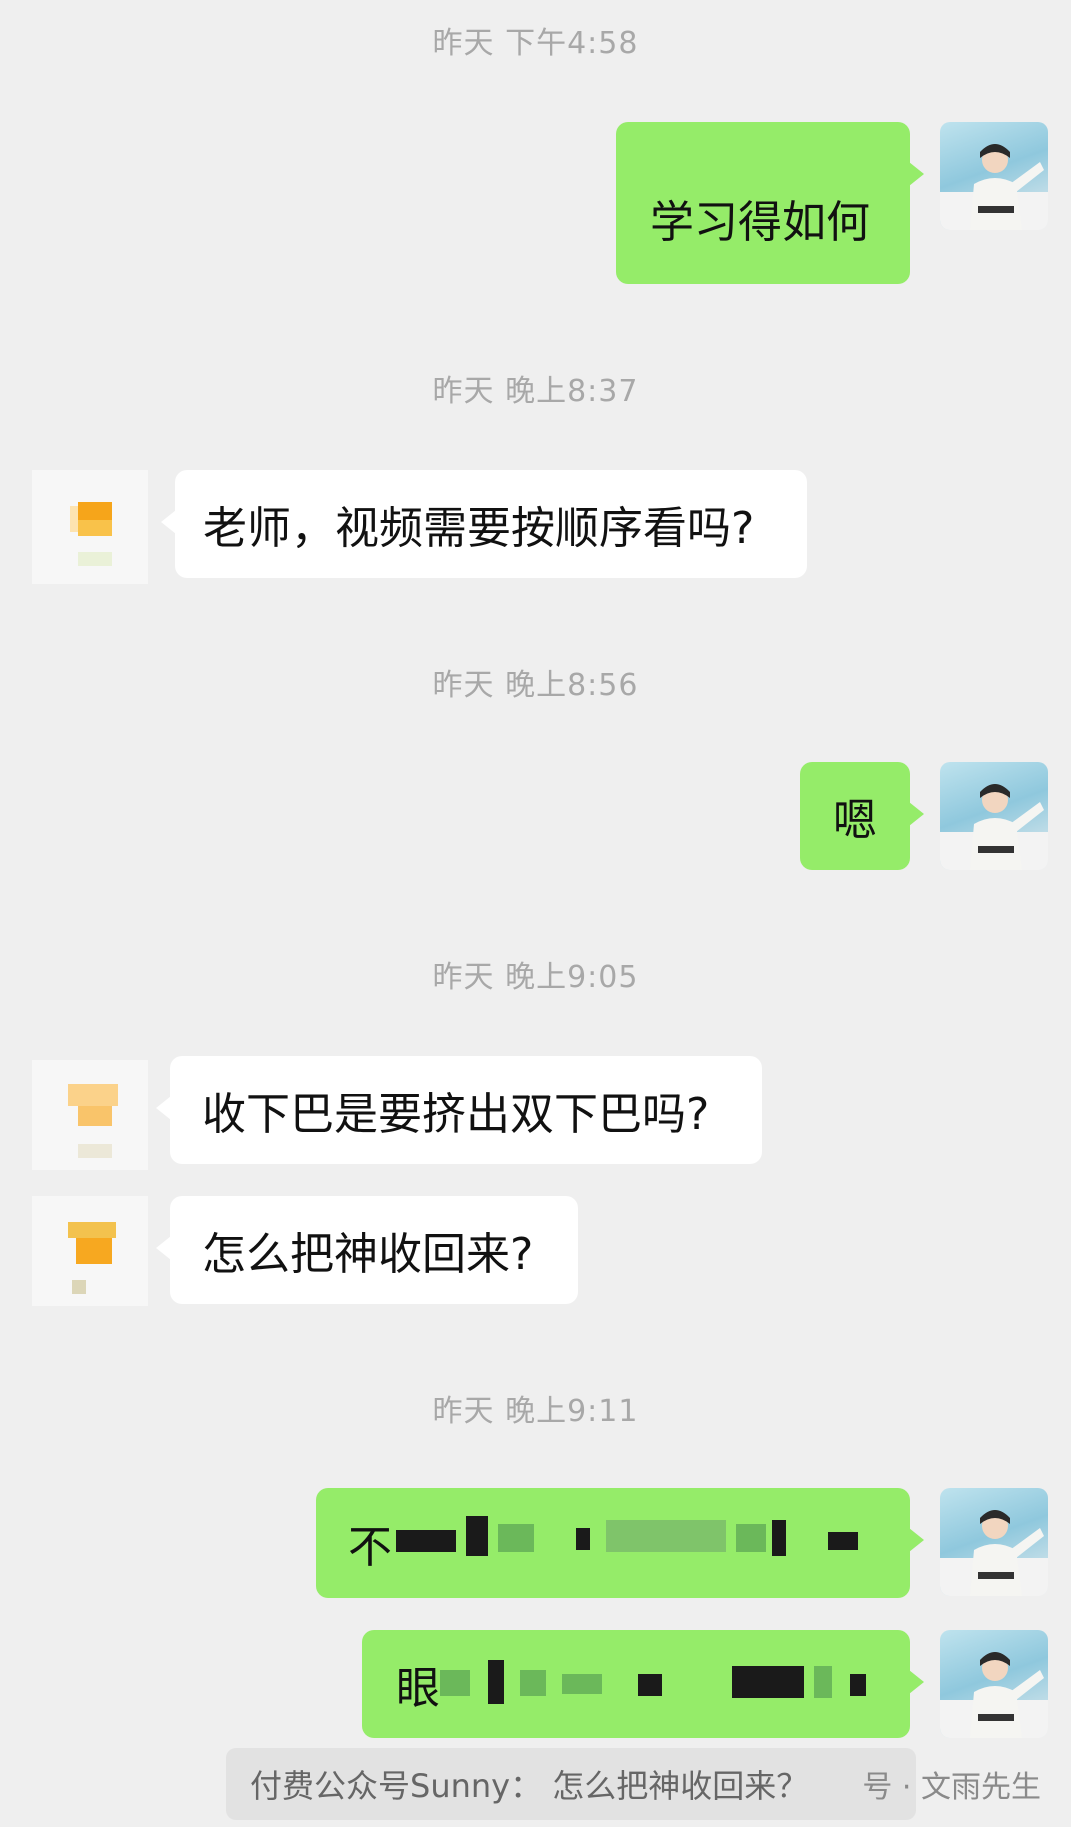 The image size is (1071, 1827). What do you see at coordinates (370, 1547) in the screenshot?
I see `message-text: 不` at bounding box center [370, 1547].